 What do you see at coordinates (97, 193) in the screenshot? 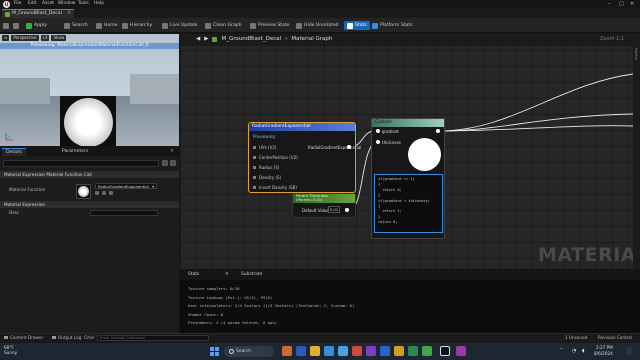
I see `use-selected-icon` at bounding box center [97, 193].